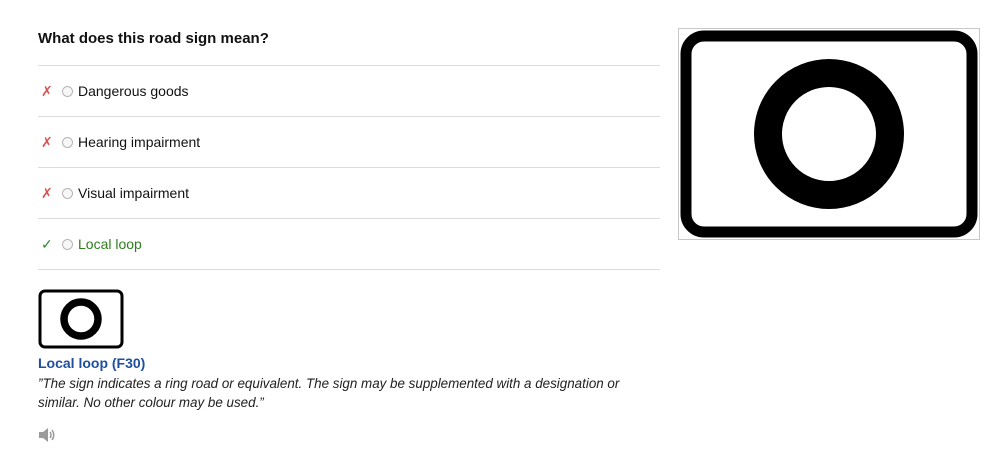 Image resolution: width=994 pixels, height=464 pixels. Describe the element at coordinates (139, 142) in the screenshot. I see `answer-label: Hearing impairment` at that location.